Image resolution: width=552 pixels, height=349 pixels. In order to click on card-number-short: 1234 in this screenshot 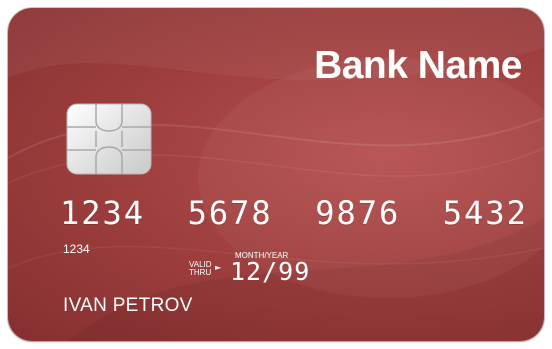, I will do `click(76, 249)`.